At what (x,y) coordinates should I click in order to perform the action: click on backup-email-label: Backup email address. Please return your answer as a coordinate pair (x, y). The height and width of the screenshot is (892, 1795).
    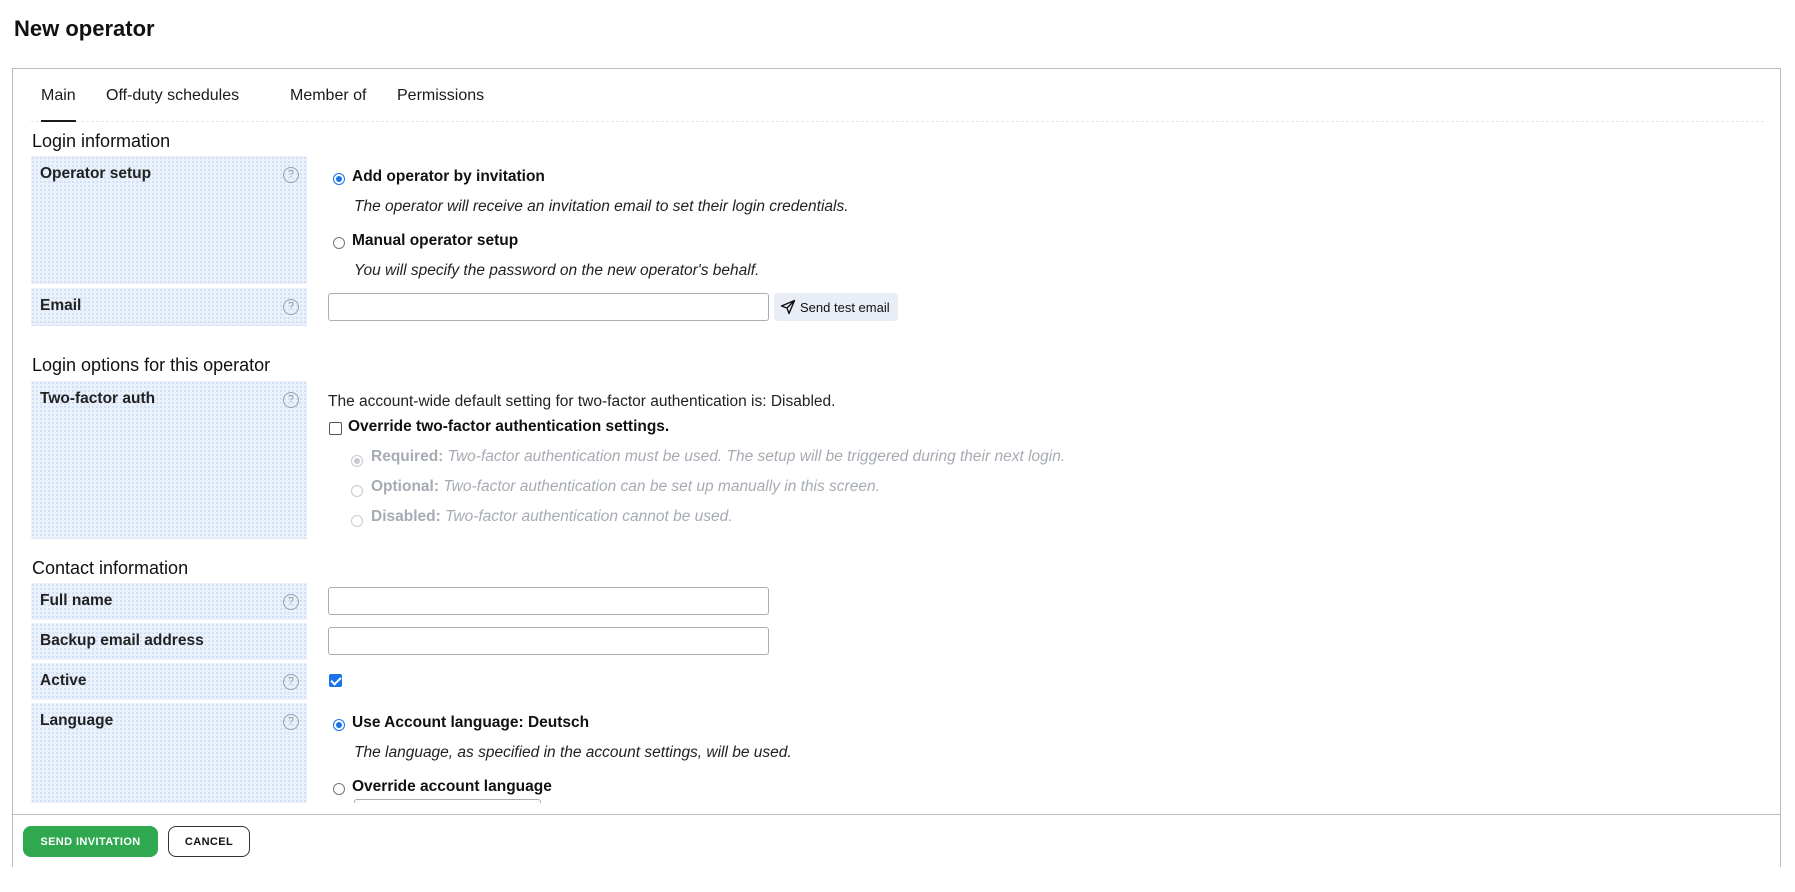
    Looking at the image, I should click on (122, 640).